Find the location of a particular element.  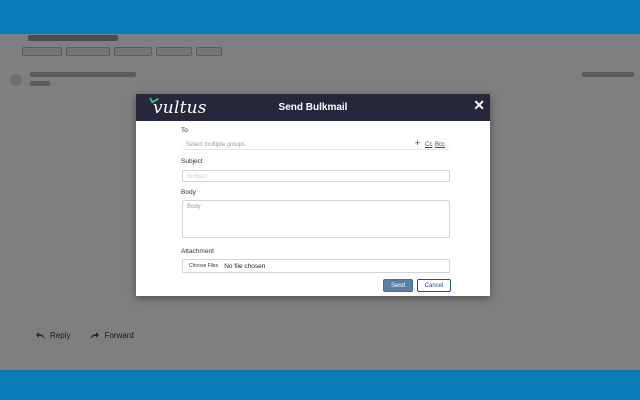

file-input: Choose Files No file chosen is located at coordinates (316, 266).